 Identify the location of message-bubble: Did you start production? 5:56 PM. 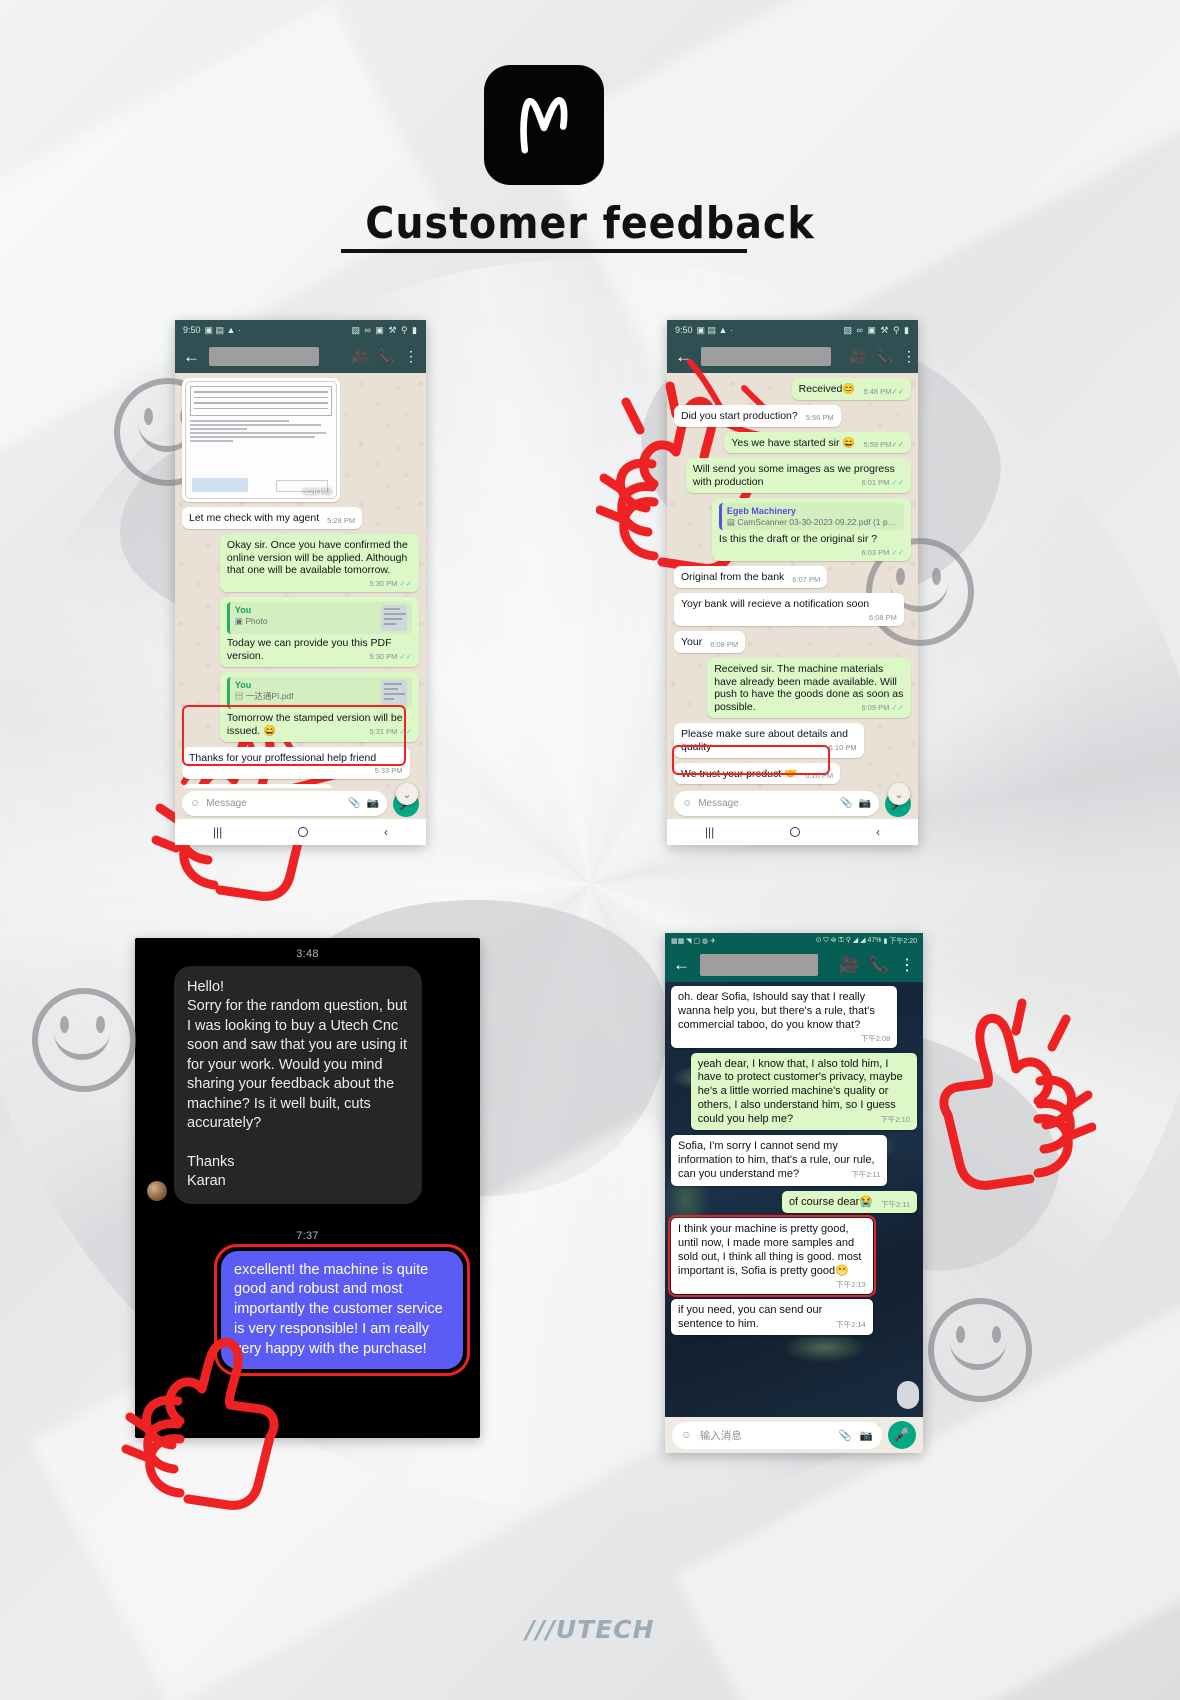
(757, 415).